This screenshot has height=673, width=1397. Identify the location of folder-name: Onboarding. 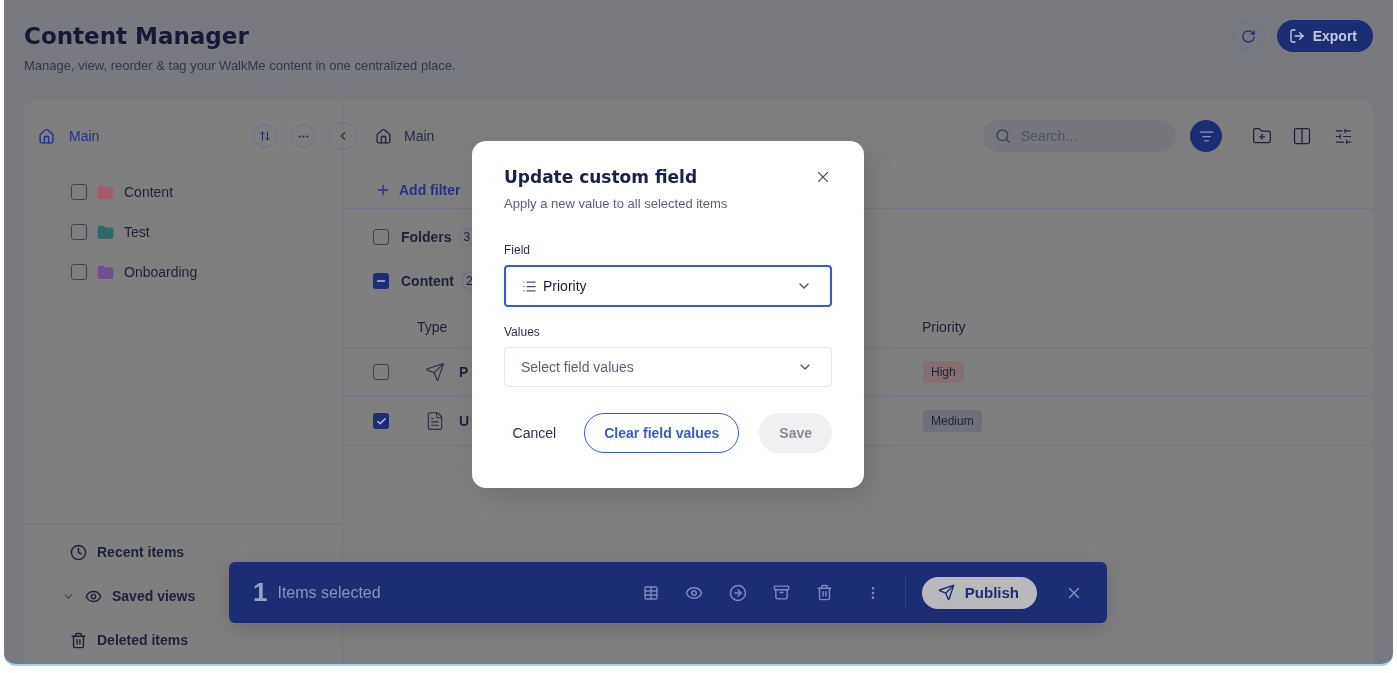
(161, 272).